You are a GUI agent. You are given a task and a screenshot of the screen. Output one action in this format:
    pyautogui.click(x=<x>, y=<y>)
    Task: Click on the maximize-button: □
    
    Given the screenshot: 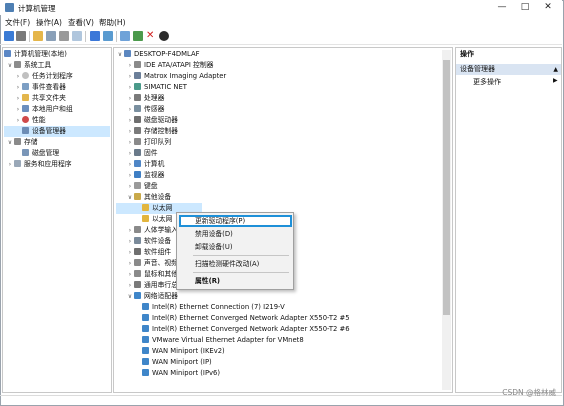 What is the action you would take?
    pyautogui.click(x=525, y=7)
    